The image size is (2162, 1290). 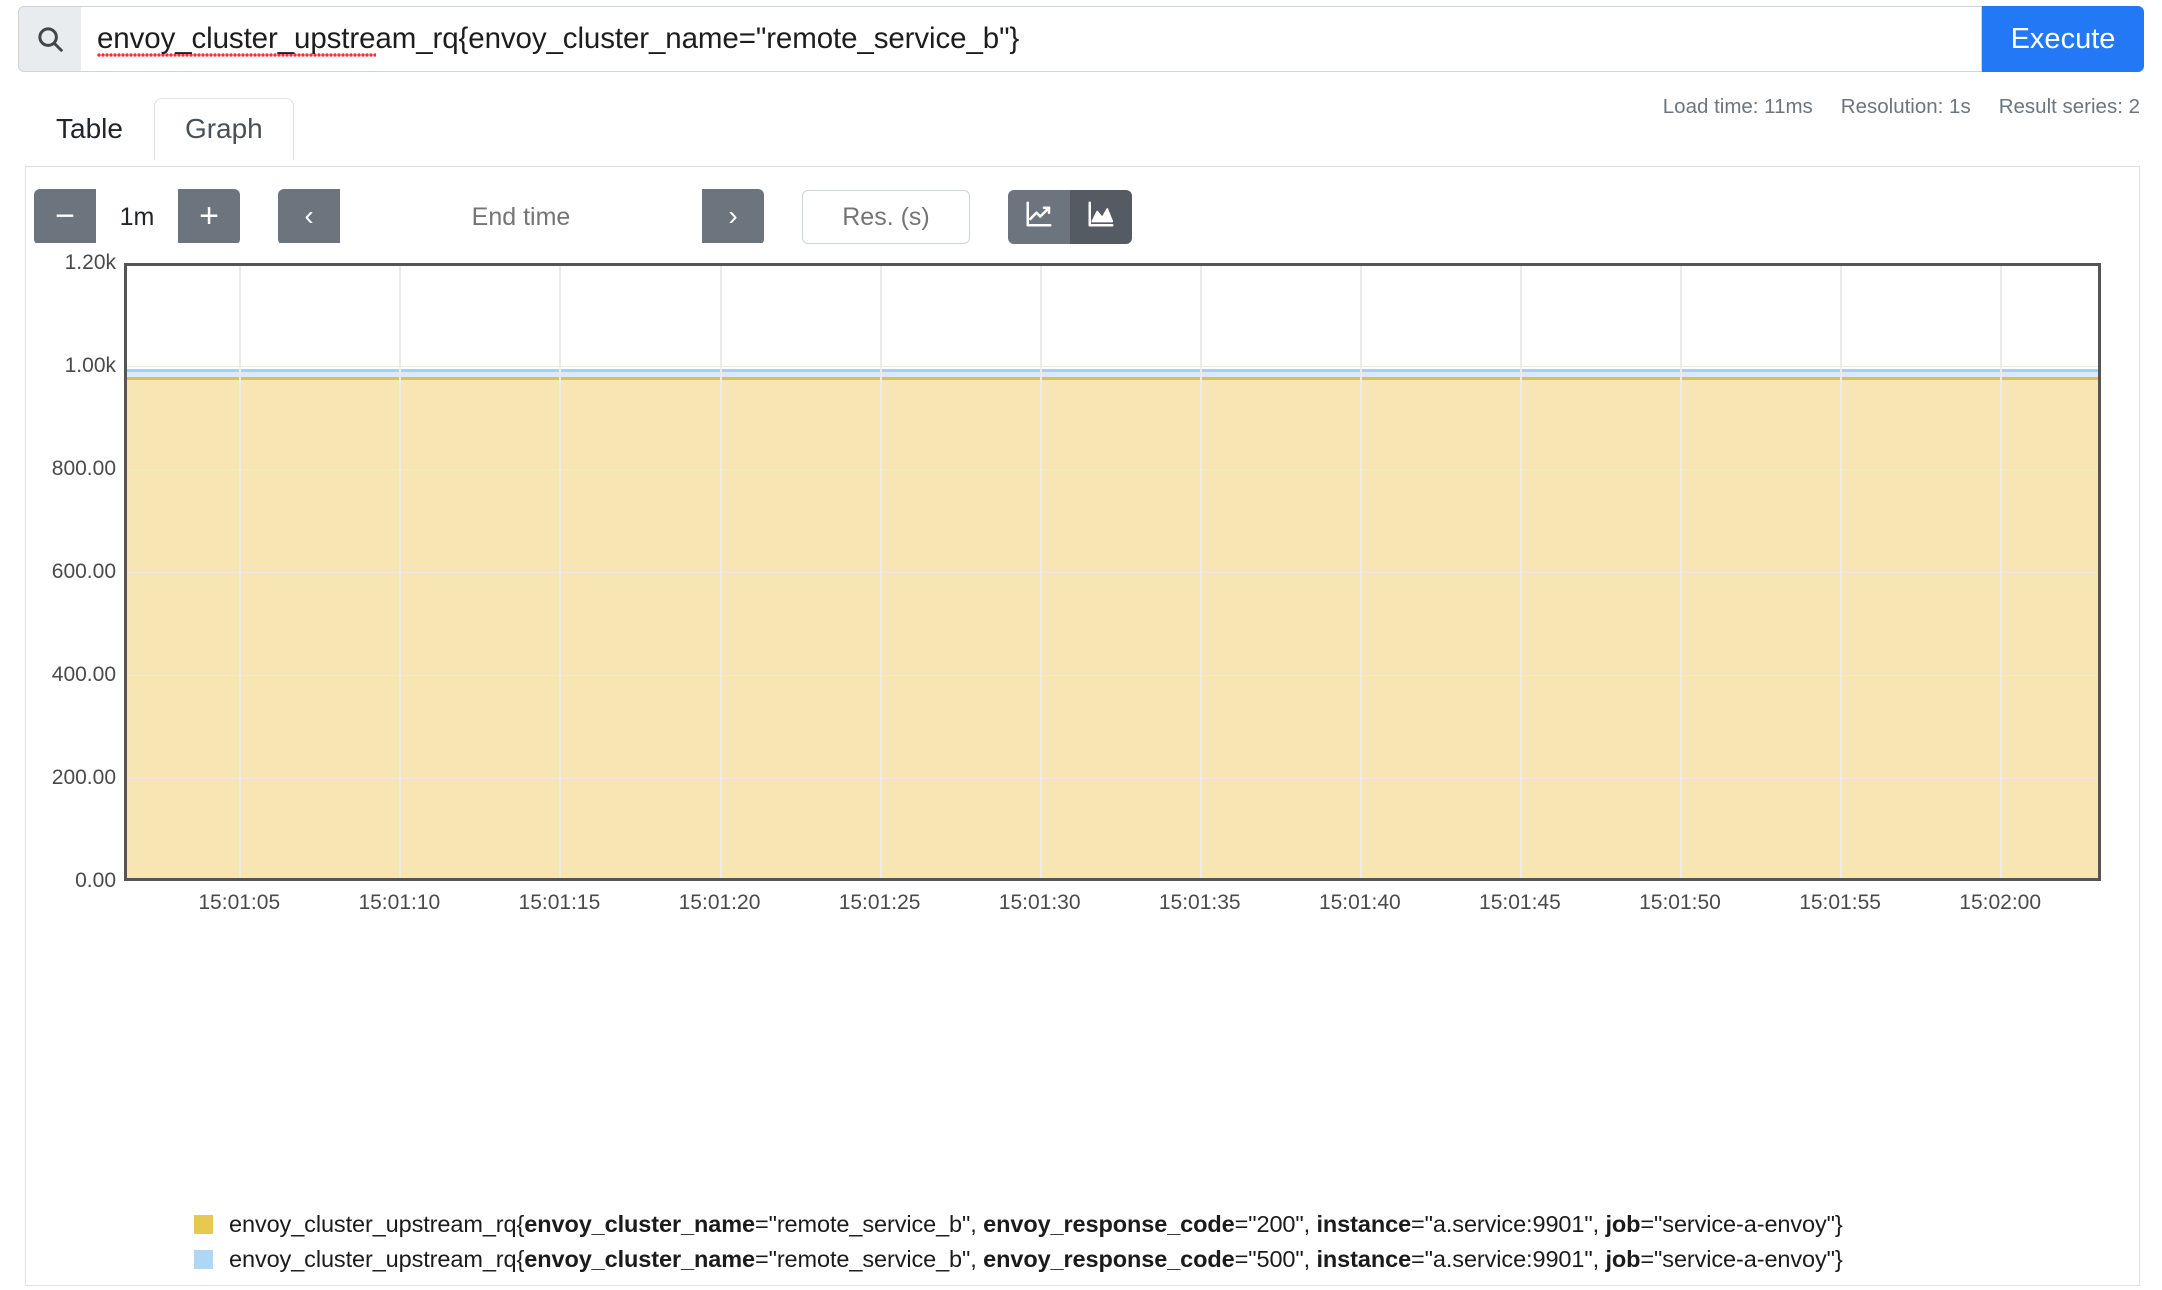 What do you see at coordinates (886, 217) in the screenshot?
I see `resolution-input` at bounding box center [886, 217].